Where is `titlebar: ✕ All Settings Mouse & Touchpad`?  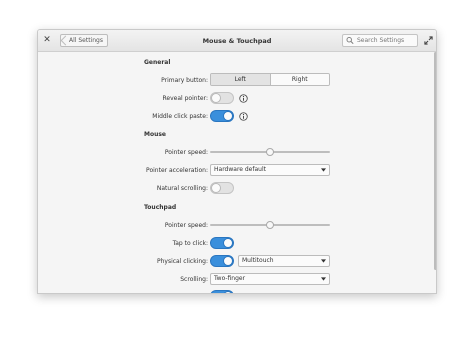
titlebar: ✕ All Settings Mouse & Touchpad is located at coordinates (237, 41).